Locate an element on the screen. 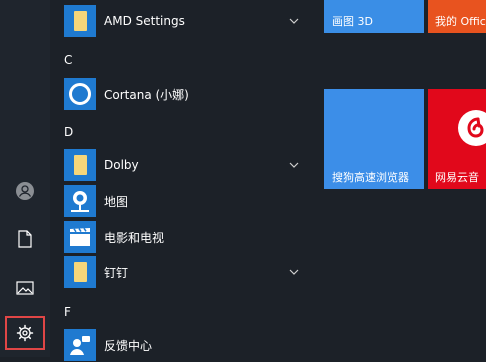  list-item-label: AMD Settings is located at coordinates (144, 21).